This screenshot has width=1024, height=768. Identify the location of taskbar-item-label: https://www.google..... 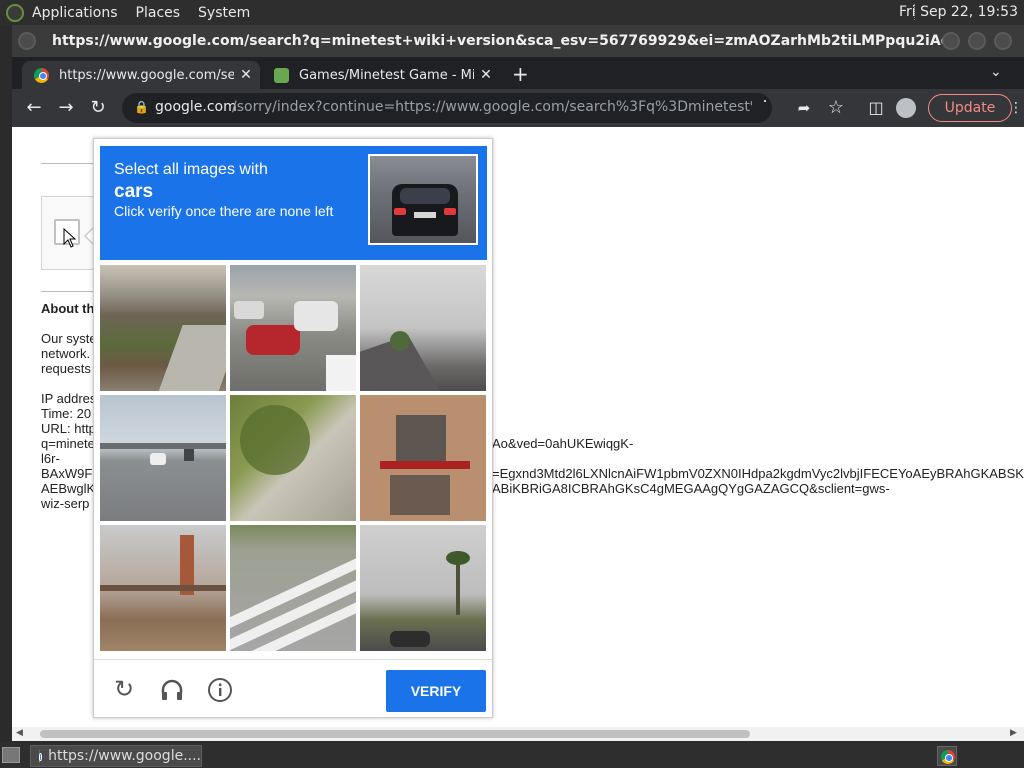
(124, 756).